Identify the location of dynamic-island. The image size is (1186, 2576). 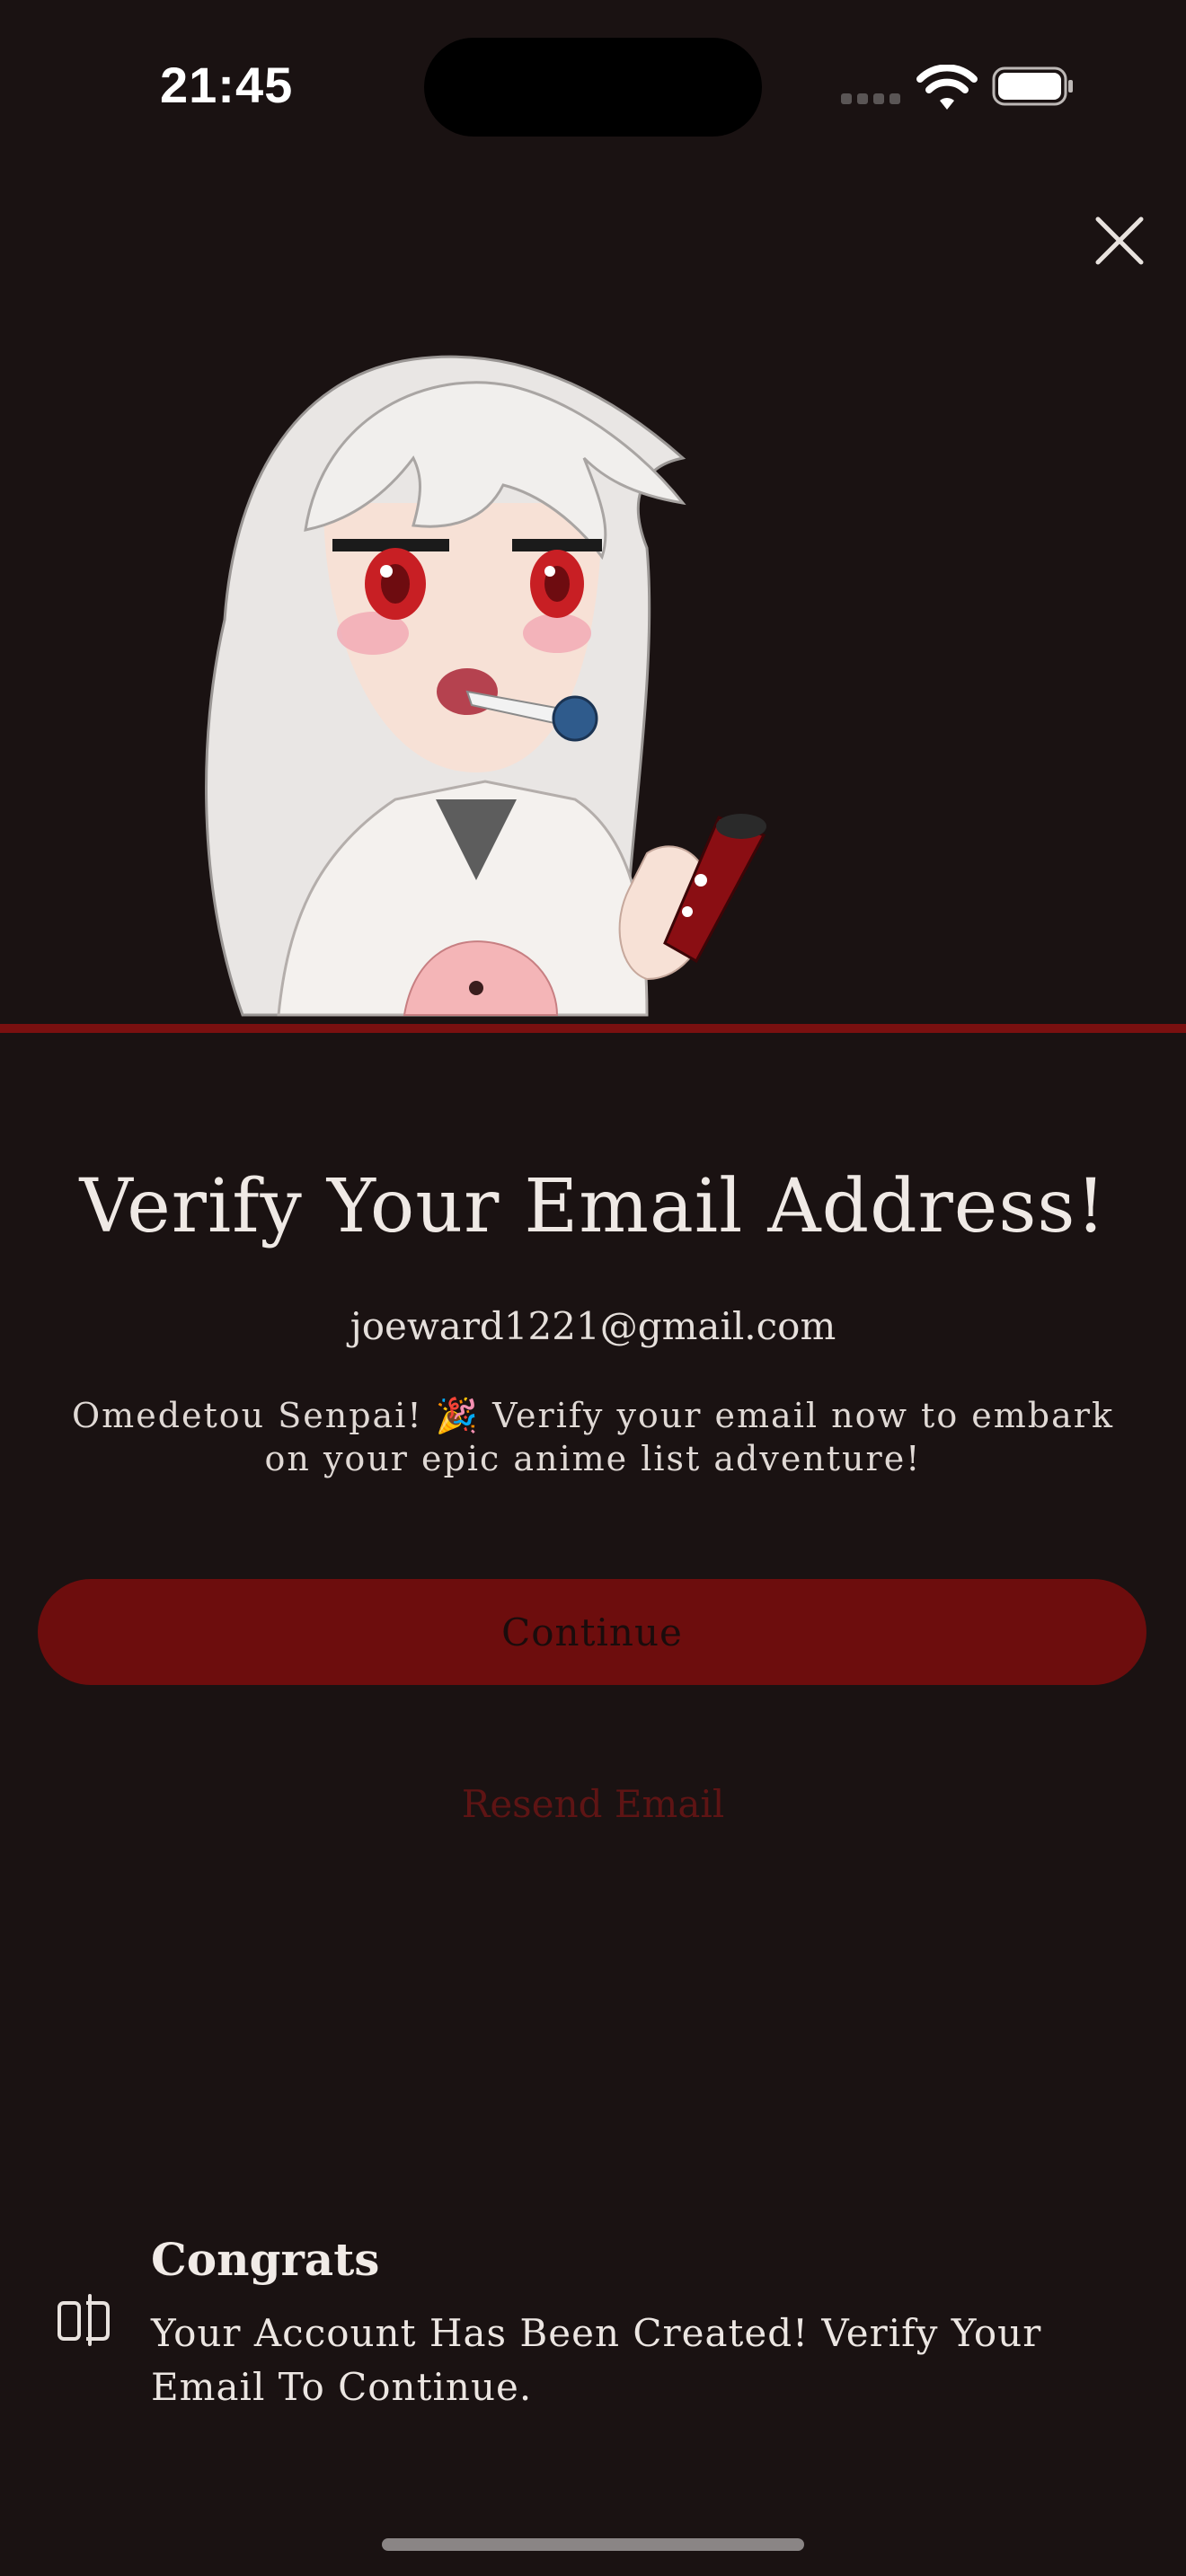
(593, 87).